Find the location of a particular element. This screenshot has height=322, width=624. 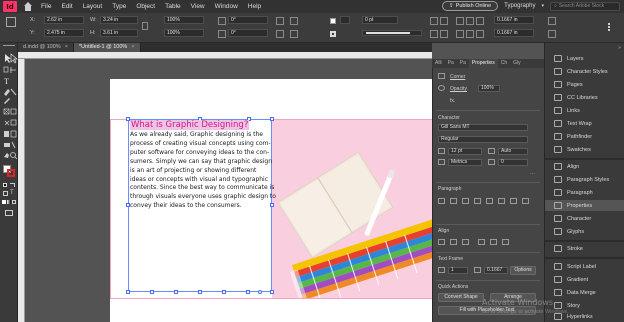

select-content-icon is located at coordinates (294, 34).